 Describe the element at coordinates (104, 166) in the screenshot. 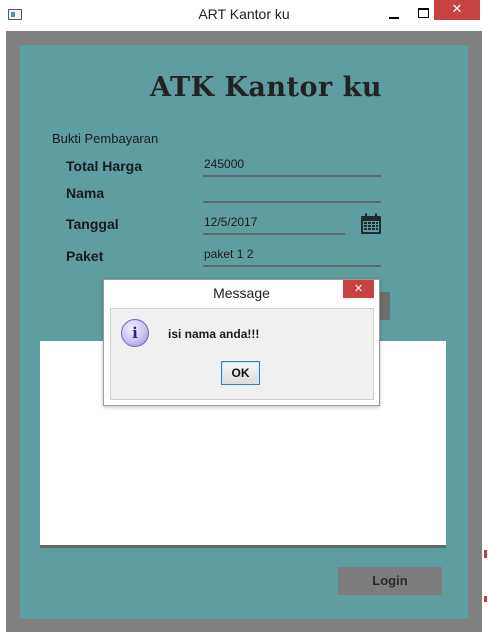

I see `total-harga-label: Total Harga` at that location.